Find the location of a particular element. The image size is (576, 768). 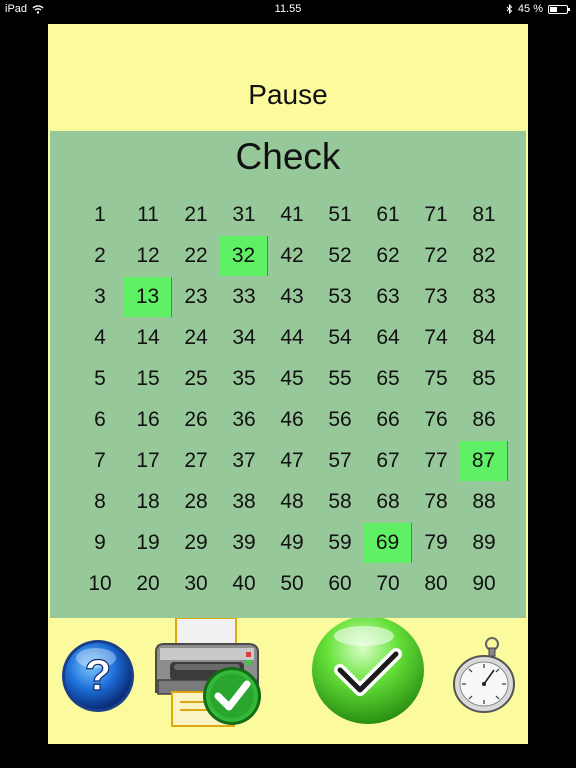

number-cell: 11 is located at coordinates (148, 215).